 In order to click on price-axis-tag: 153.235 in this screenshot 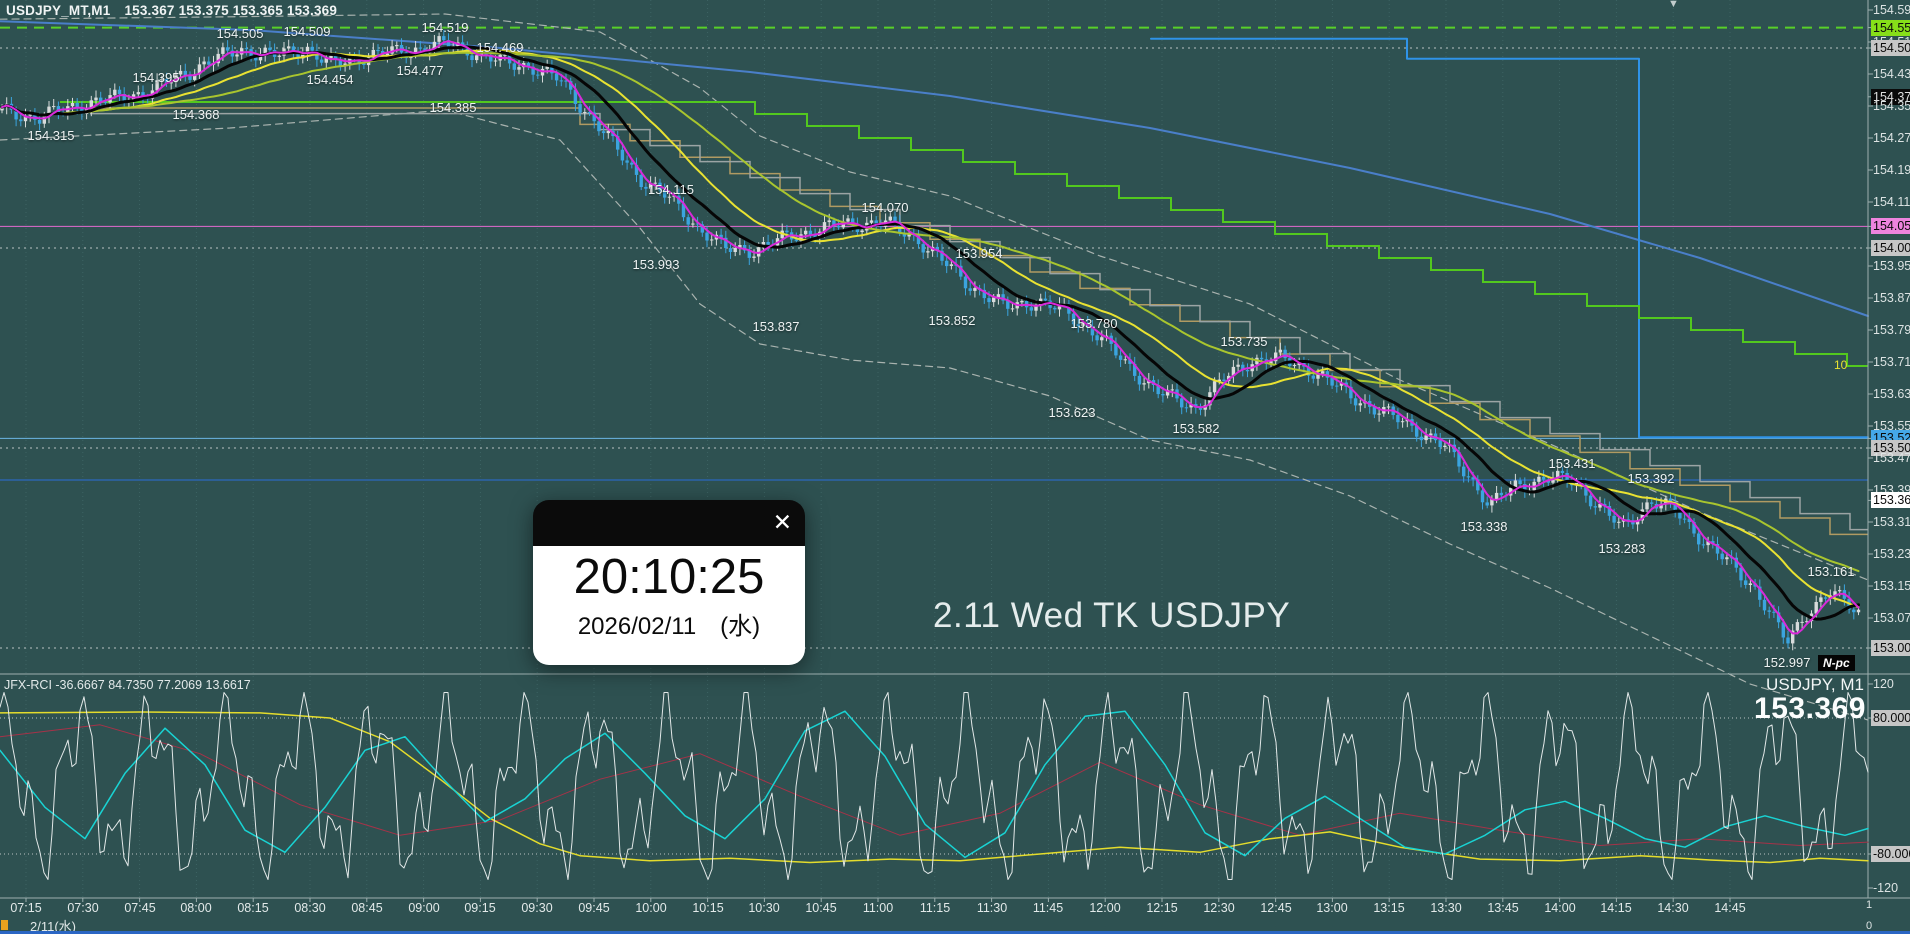, I will do `click(1891, 554)`.